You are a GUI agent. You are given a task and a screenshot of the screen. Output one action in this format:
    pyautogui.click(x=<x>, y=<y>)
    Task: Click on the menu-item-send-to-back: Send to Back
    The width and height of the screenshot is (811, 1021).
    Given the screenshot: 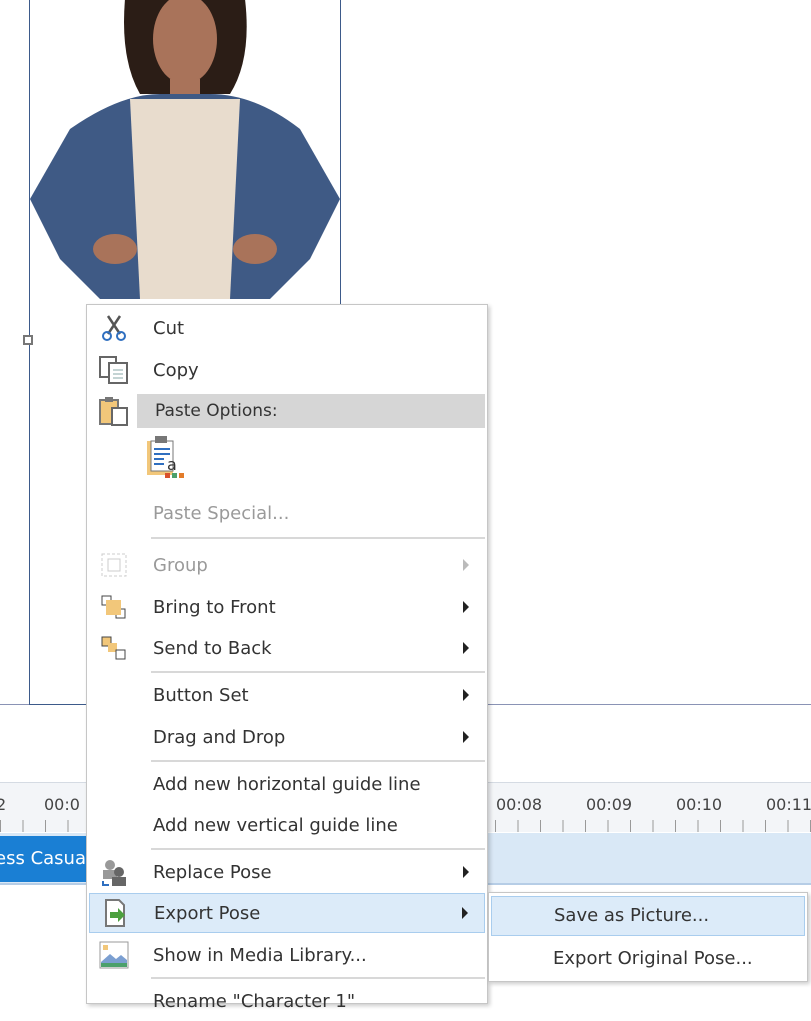 What is the action you would take?
    pyautogui.click(x=287, y=648)
    